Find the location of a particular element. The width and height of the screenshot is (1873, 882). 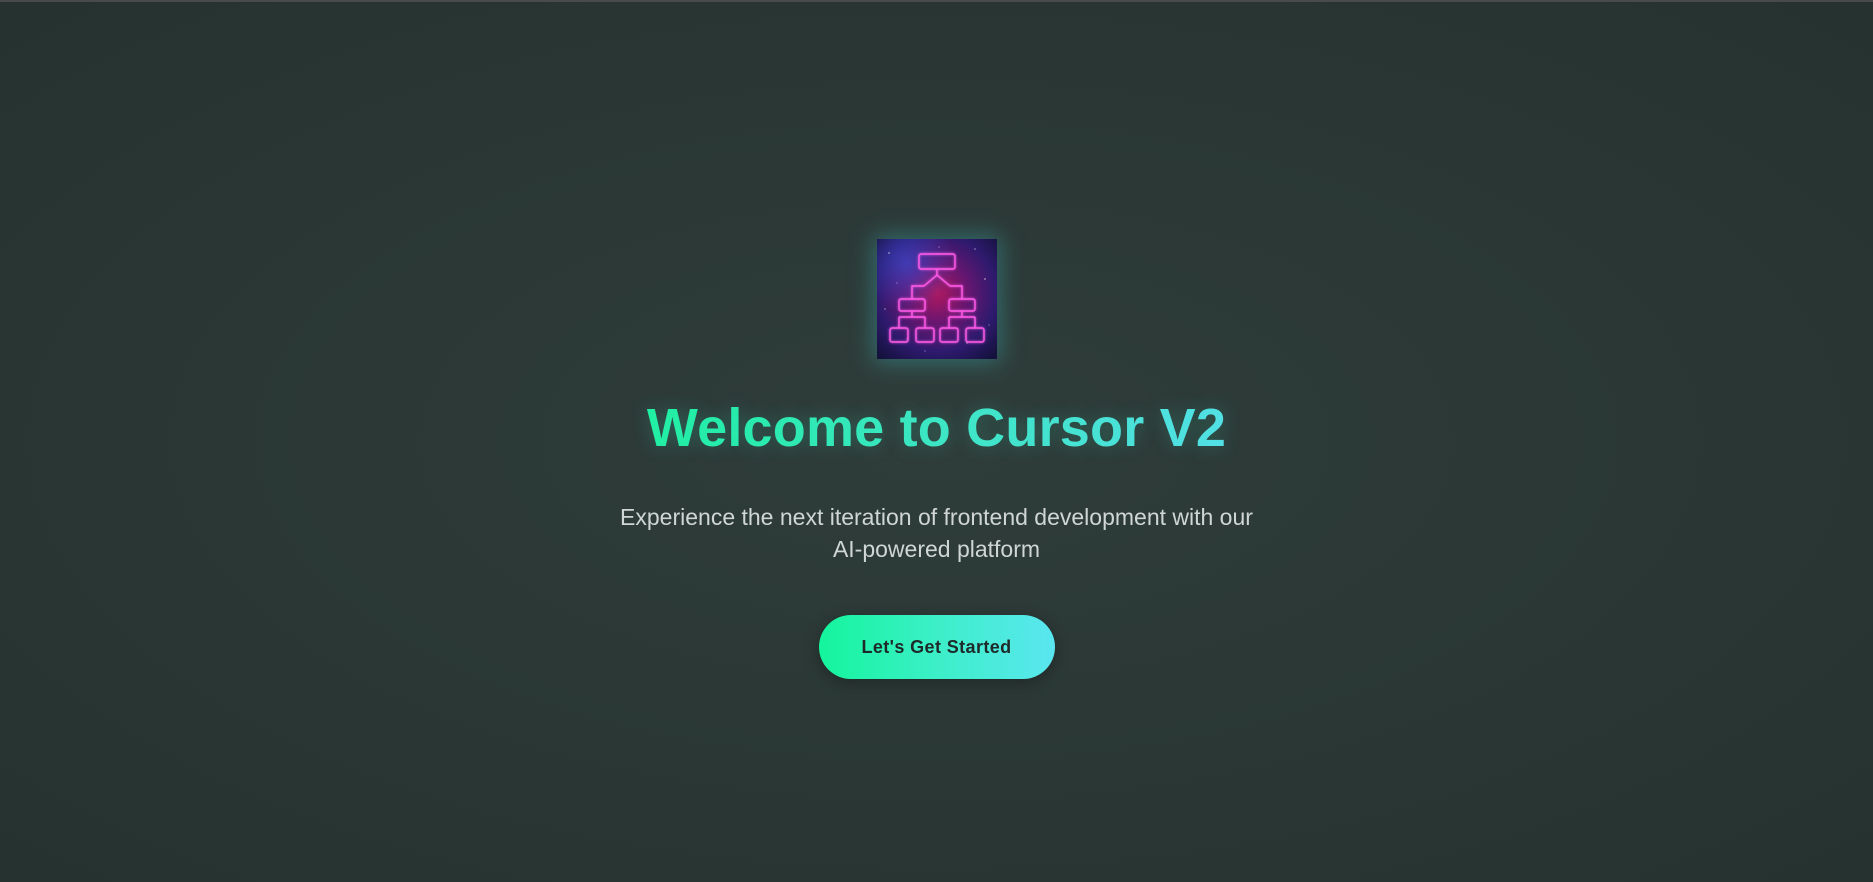

get-started-button: Let's Get Started is located at coordinates (936, 647).